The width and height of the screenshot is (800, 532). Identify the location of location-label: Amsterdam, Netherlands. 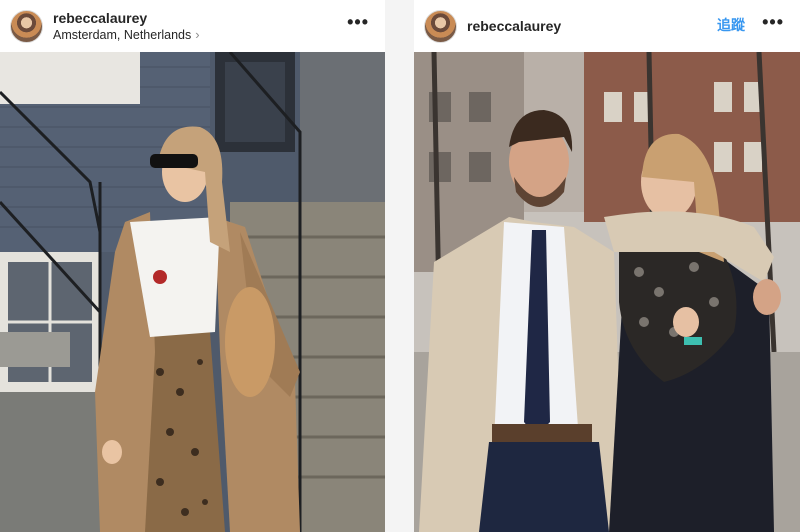
(122, 34).